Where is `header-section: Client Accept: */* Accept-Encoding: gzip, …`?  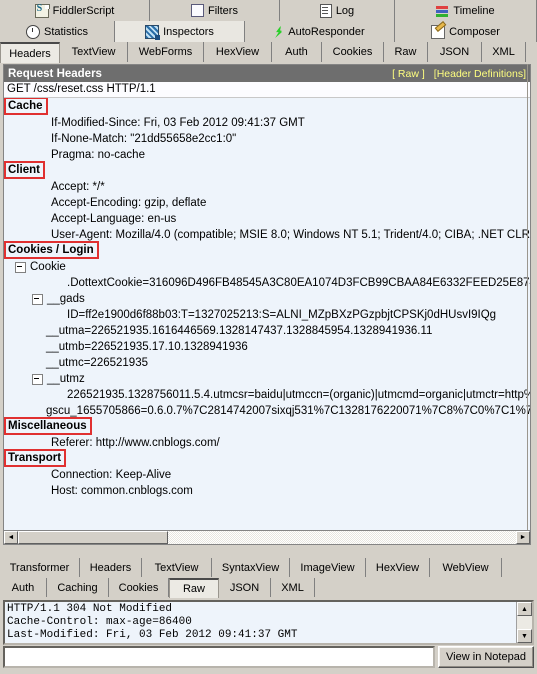 header-section: Client Accept: */* Accept-Encoding: gzip, … is located at coordinates (267, 202).